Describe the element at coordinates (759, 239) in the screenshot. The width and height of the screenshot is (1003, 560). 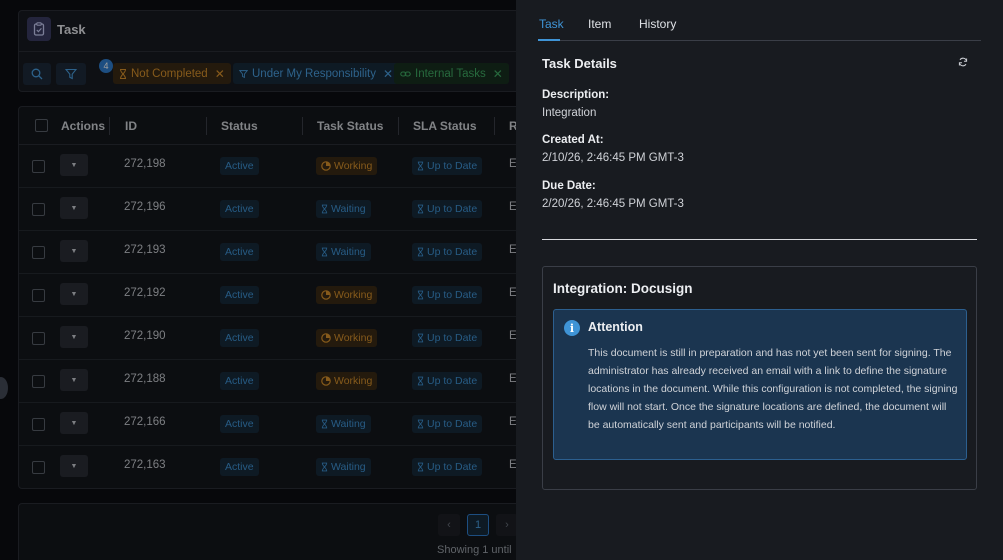
I see `section-divider` at that location.